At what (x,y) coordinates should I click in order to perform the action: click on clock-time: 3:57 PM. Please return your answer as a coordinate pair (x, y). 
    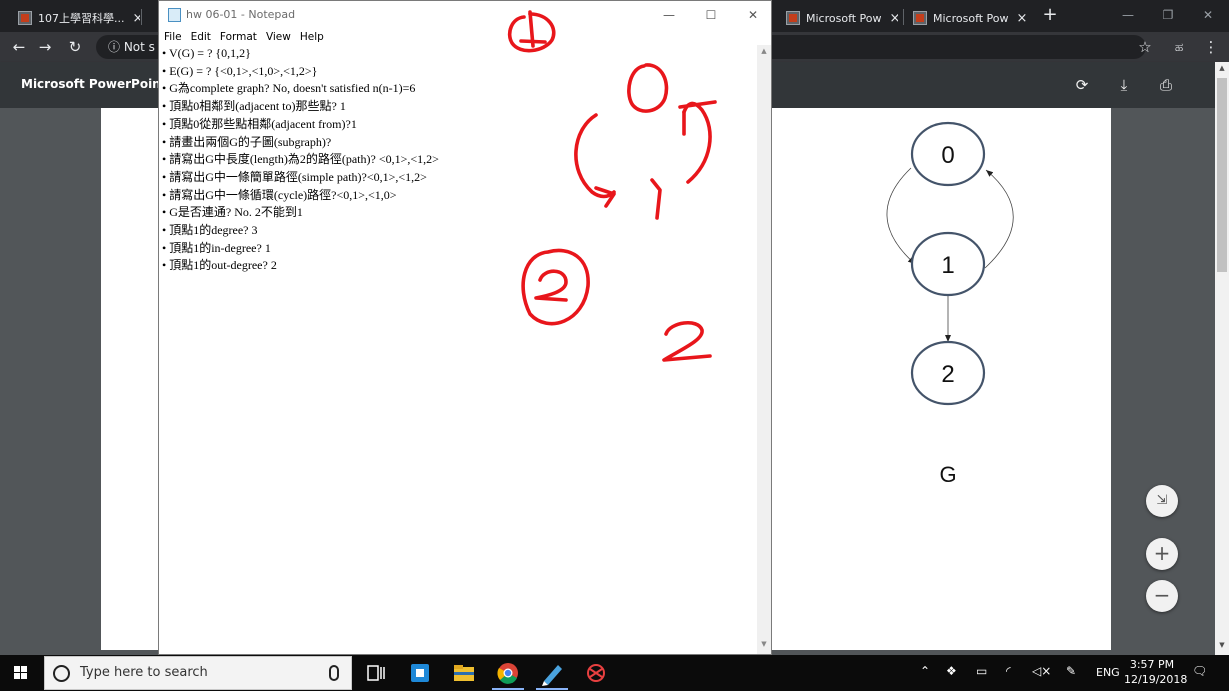
    Looking at the image, I should click on (1152, 664).